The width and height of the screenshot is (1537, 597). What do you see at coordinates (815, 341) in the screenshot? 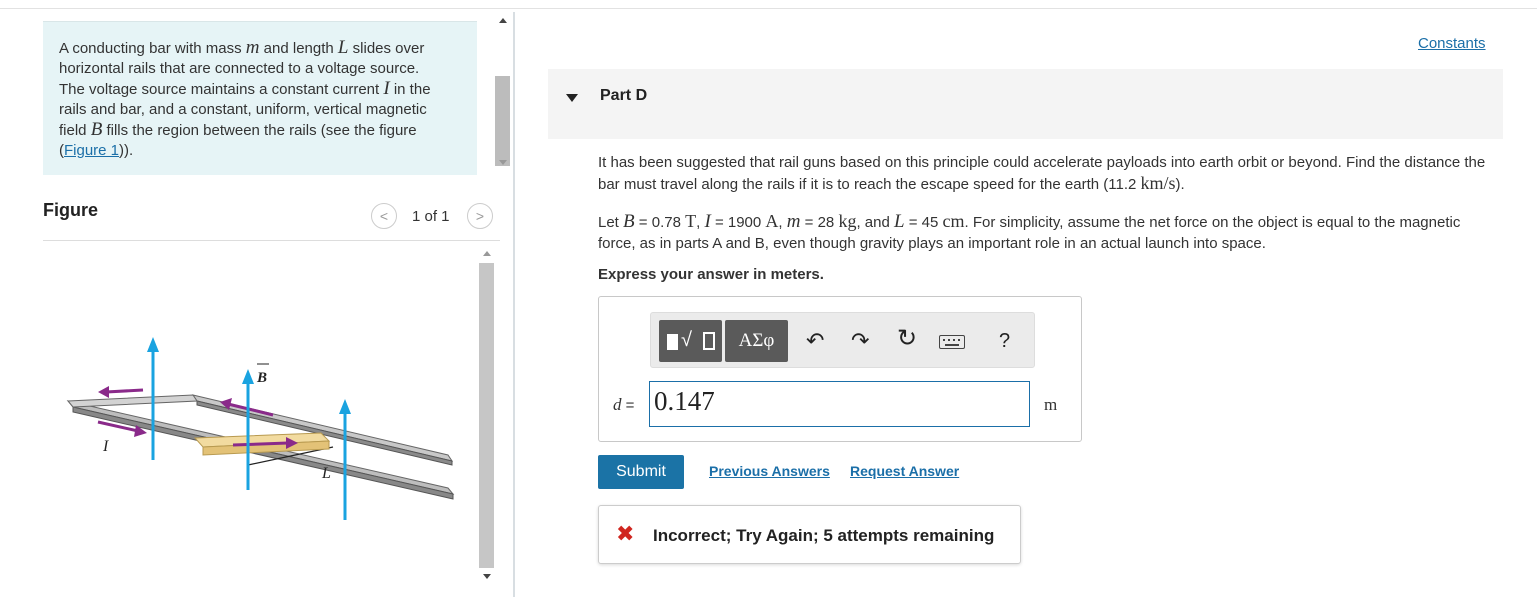
I see `undo-icon: ↶` at bounding box center [815, 341].